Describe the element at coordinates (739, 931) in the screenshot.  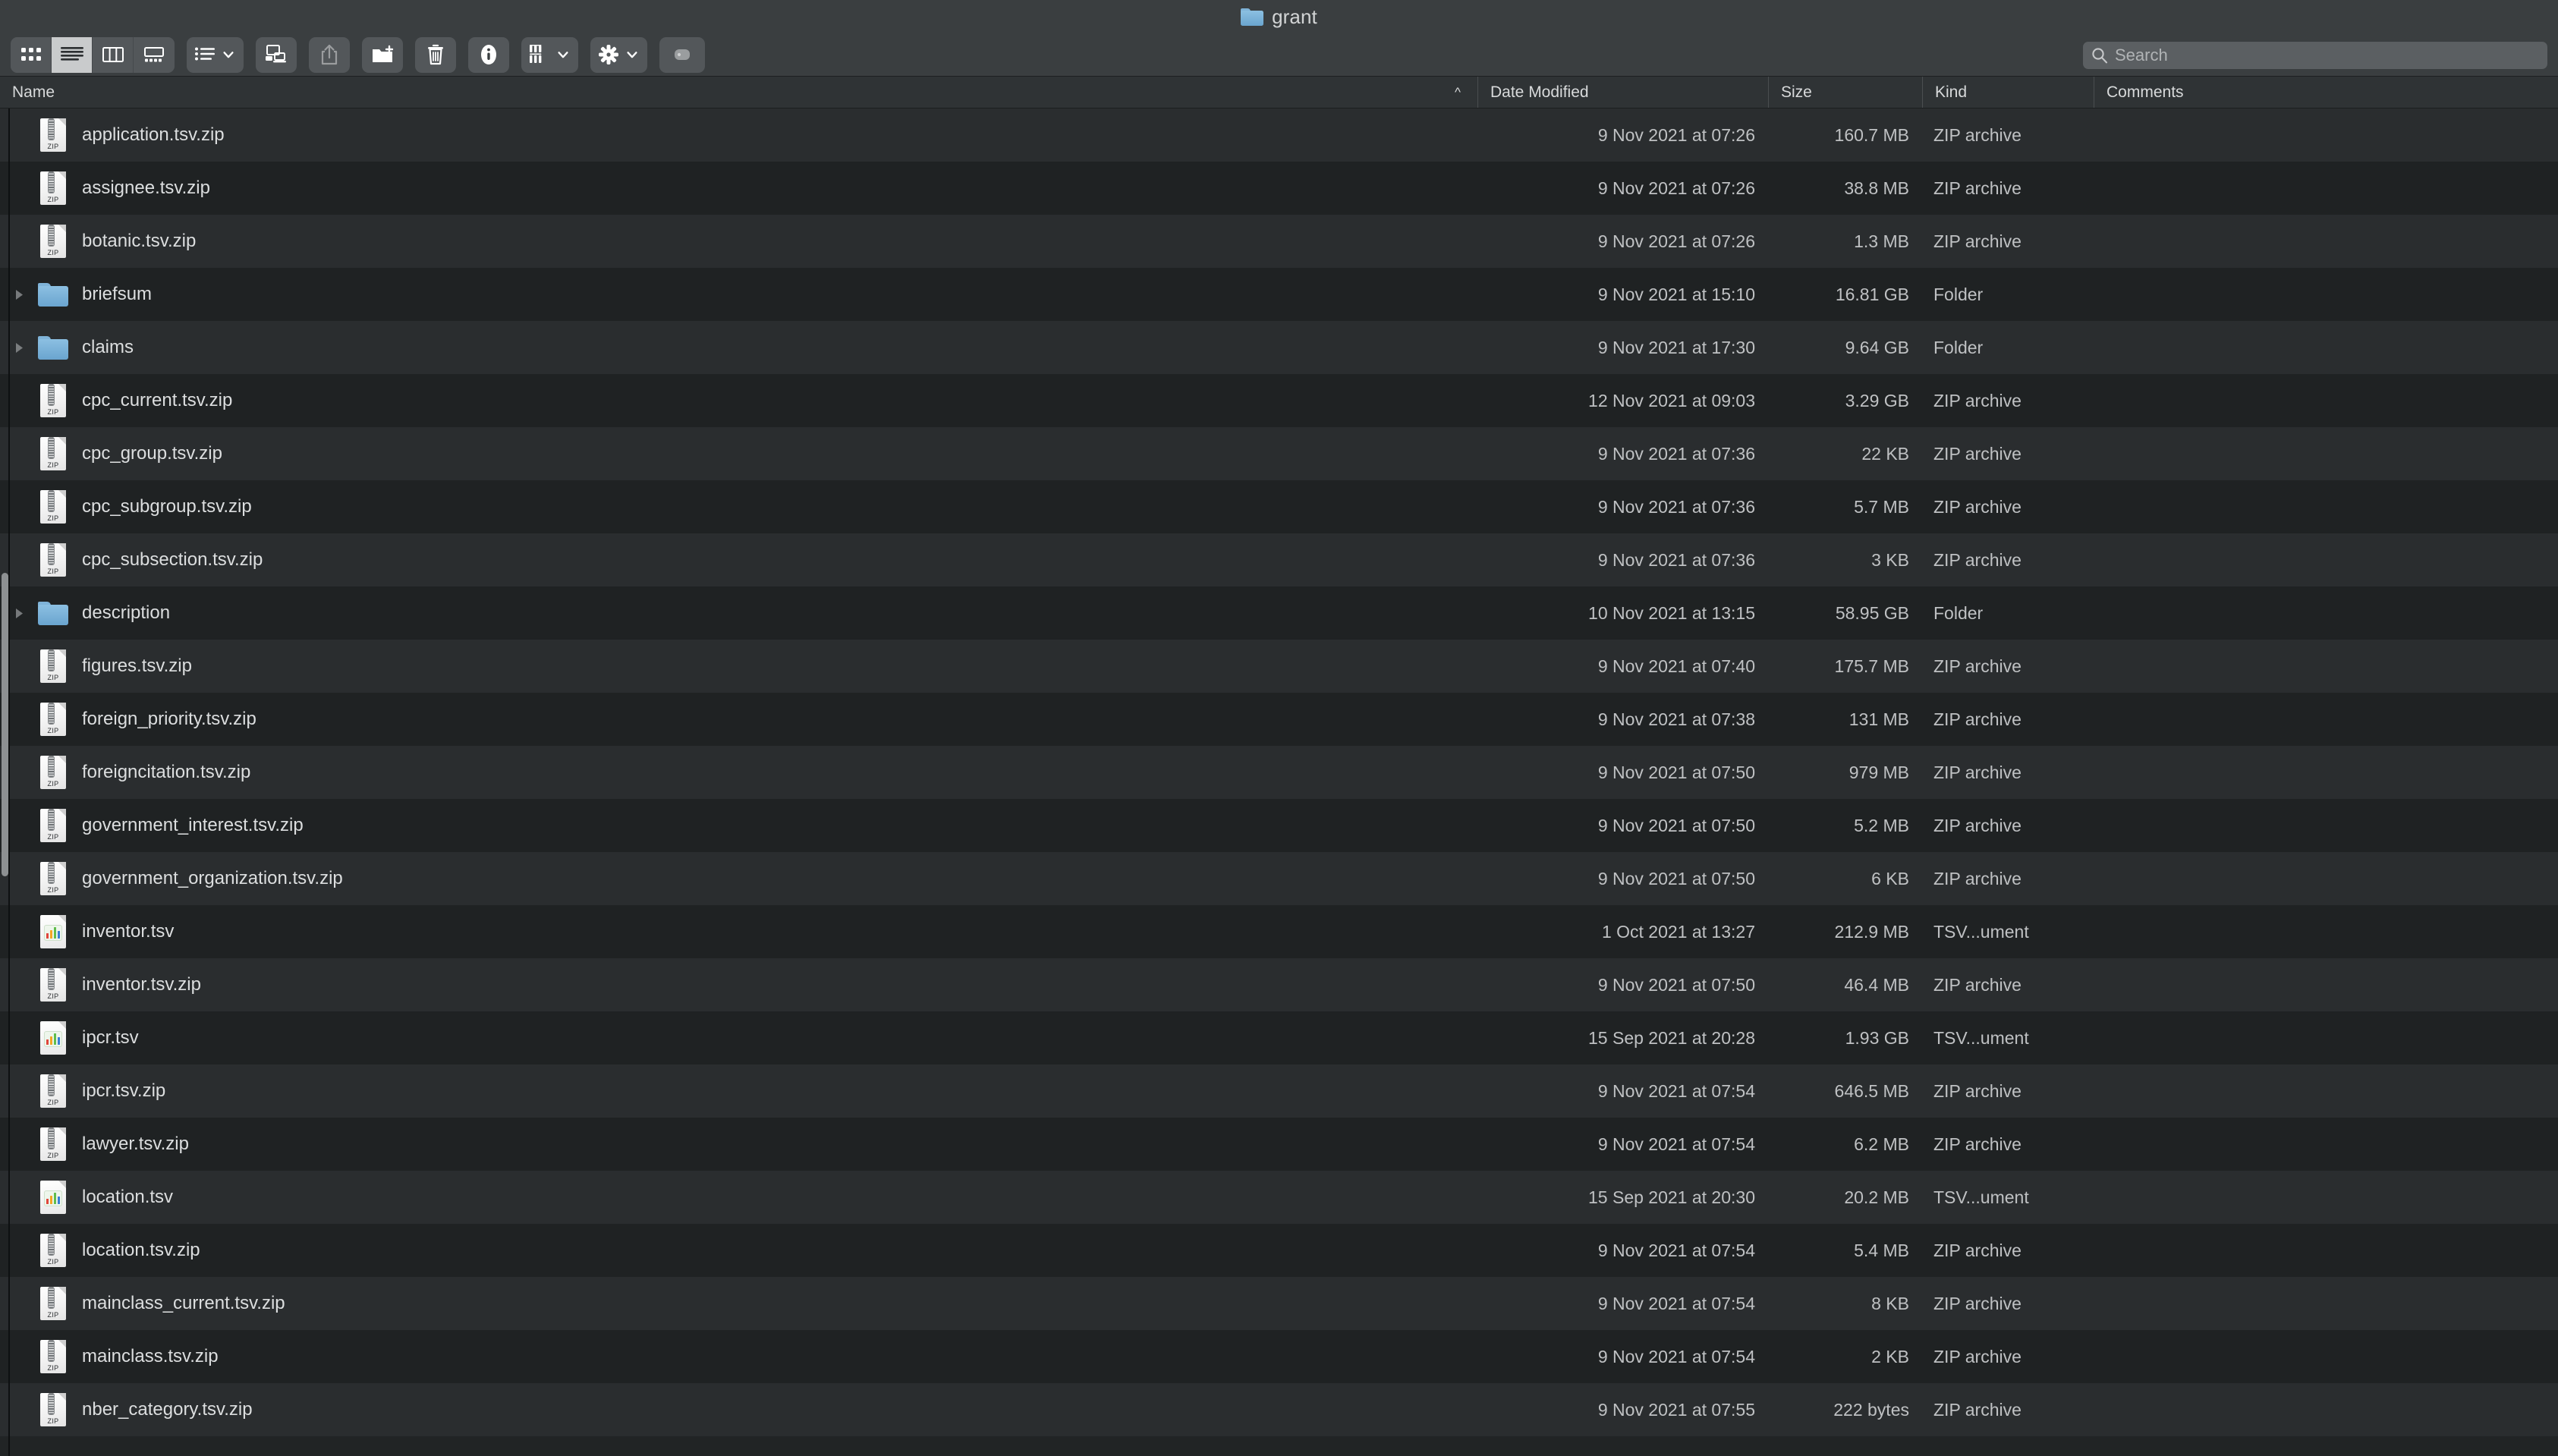
I see `file-name-cell: inventor.tsv` at that location.